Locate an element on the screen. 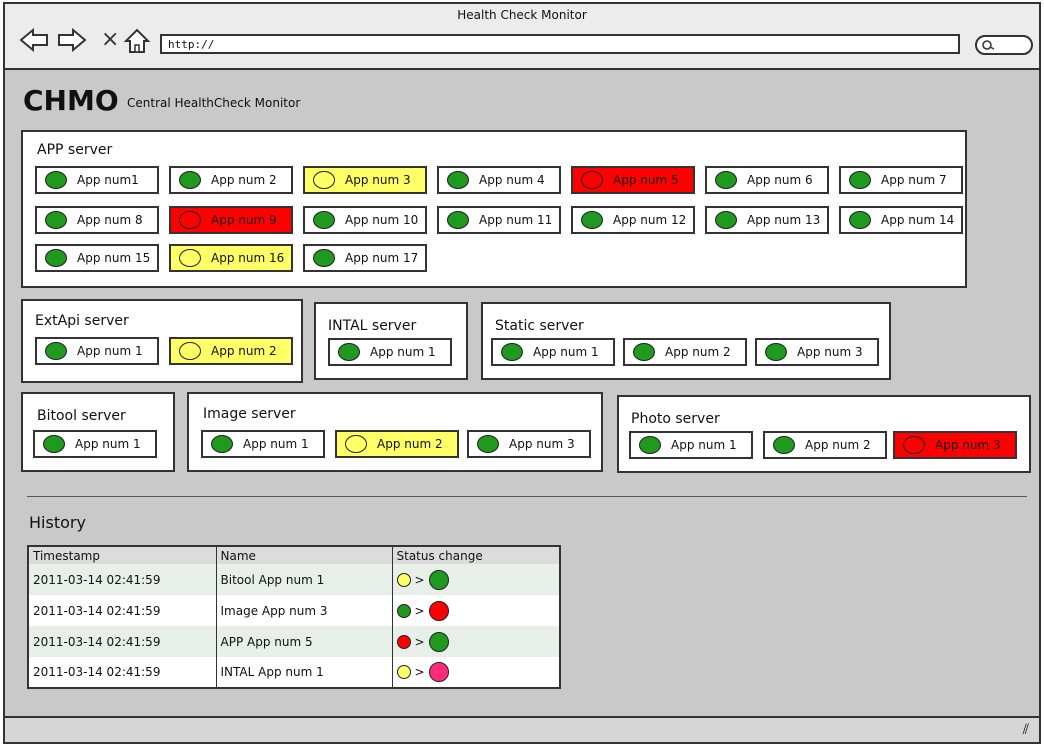  history-timestamp: 2011-03-14 02:41:59 is located at coordinates (122, 672).